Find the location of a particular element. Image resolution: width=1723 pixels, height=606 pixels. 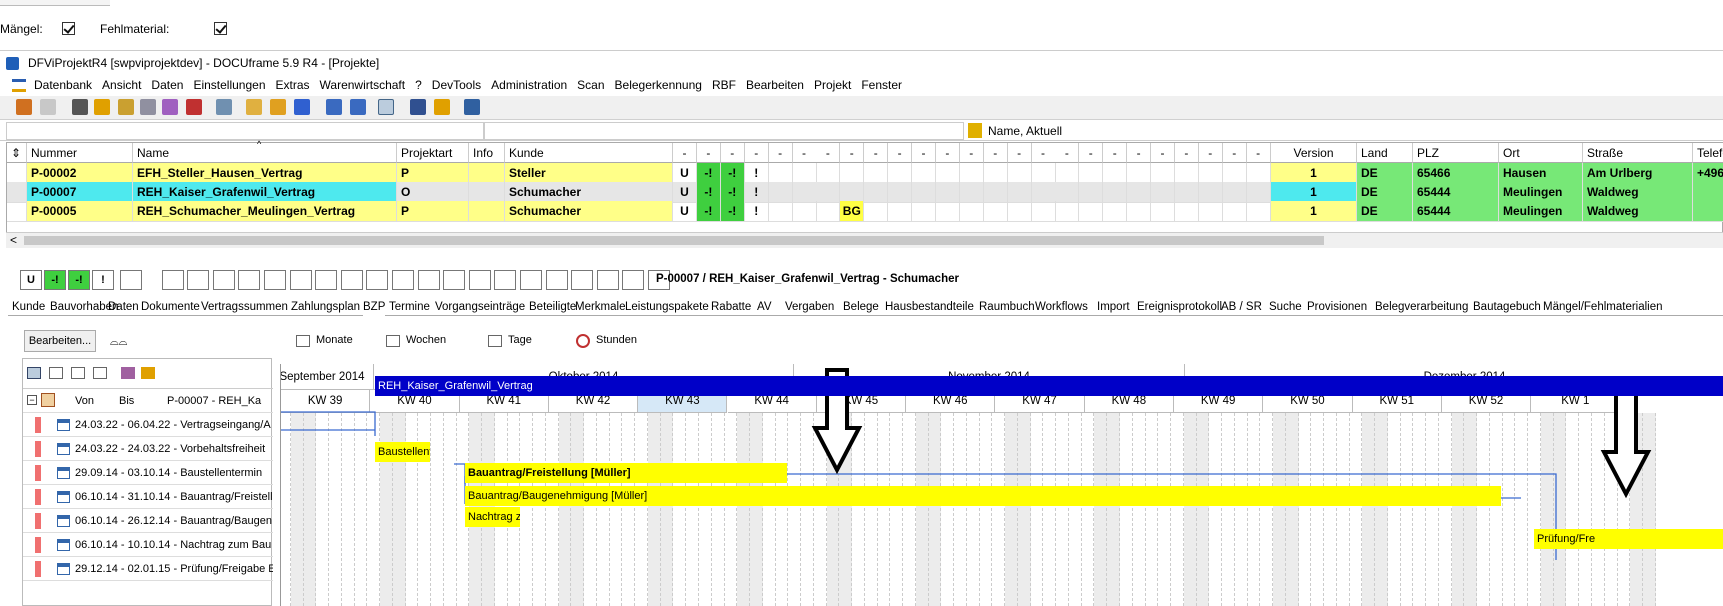

view-stunden: Stunden is located at coordinates (616, 340).